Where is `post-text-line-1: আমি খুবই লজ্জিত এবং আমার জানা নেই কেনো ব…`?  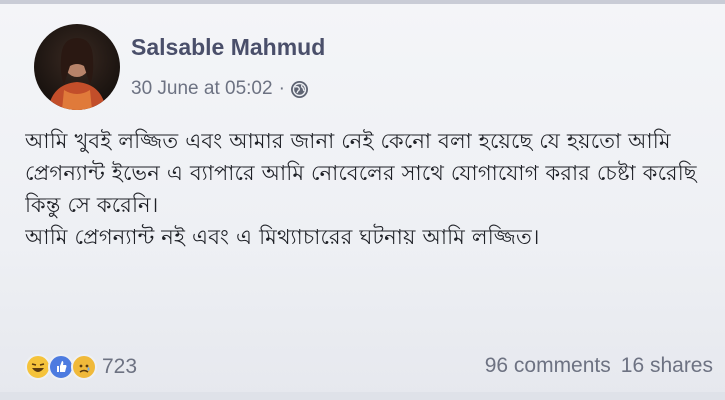
post-text-line-1: আমি খুবই লজ্জিত এবং আমার জানা নেই কেনো ব… is located at coordinates (348, 141).